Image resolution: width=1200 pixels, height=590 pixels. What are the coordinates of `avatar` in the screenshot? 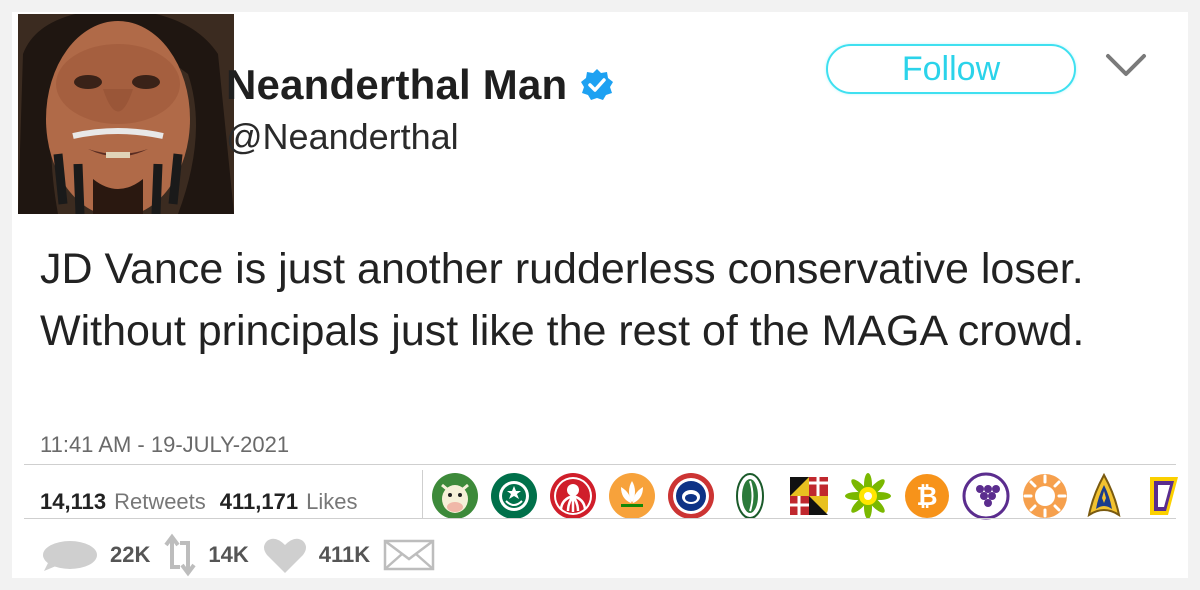 It's located at (126, 114).